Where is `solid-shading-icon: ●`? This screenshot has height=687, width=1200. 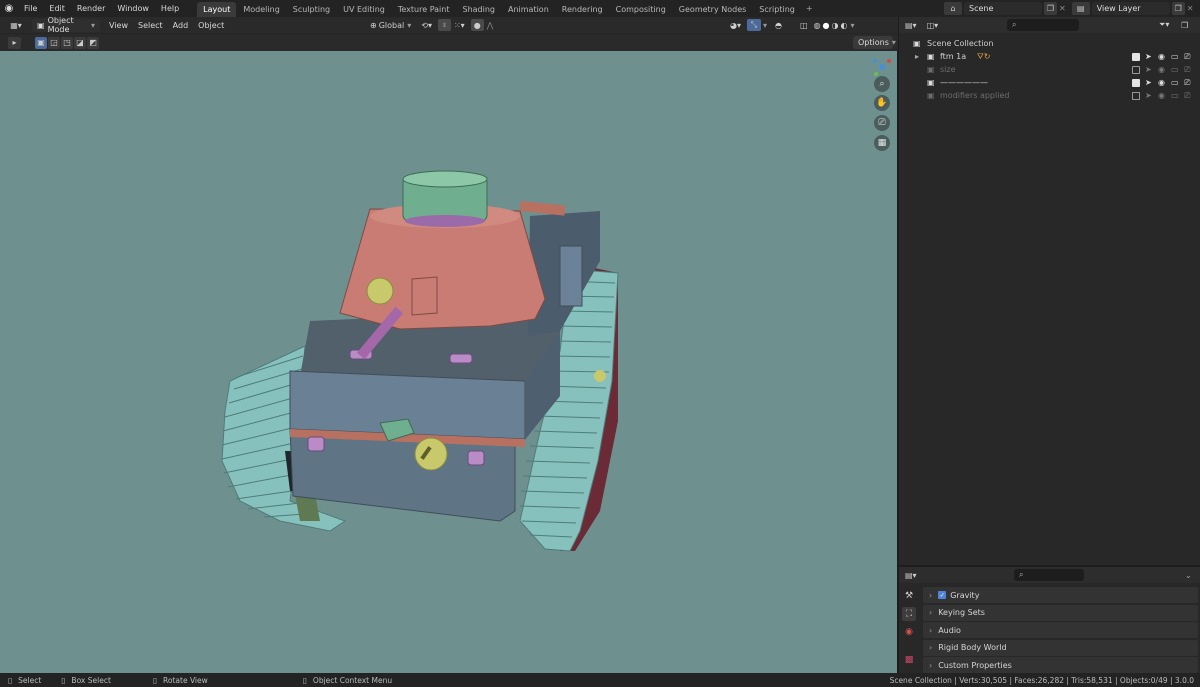
solid-shading-icon: ● is located at coordinates (826, 25).